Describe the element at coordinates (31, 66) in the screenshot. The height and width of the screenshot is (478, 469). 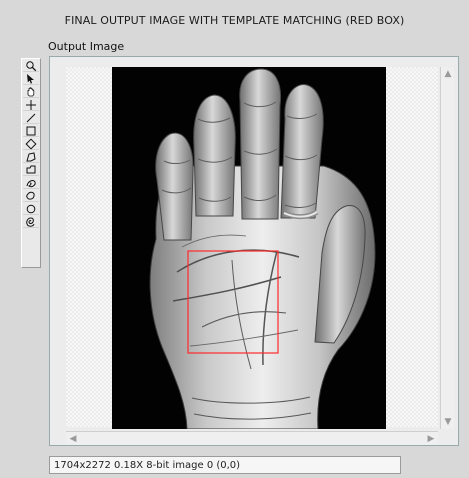
I see `zoom-icon` at that location.